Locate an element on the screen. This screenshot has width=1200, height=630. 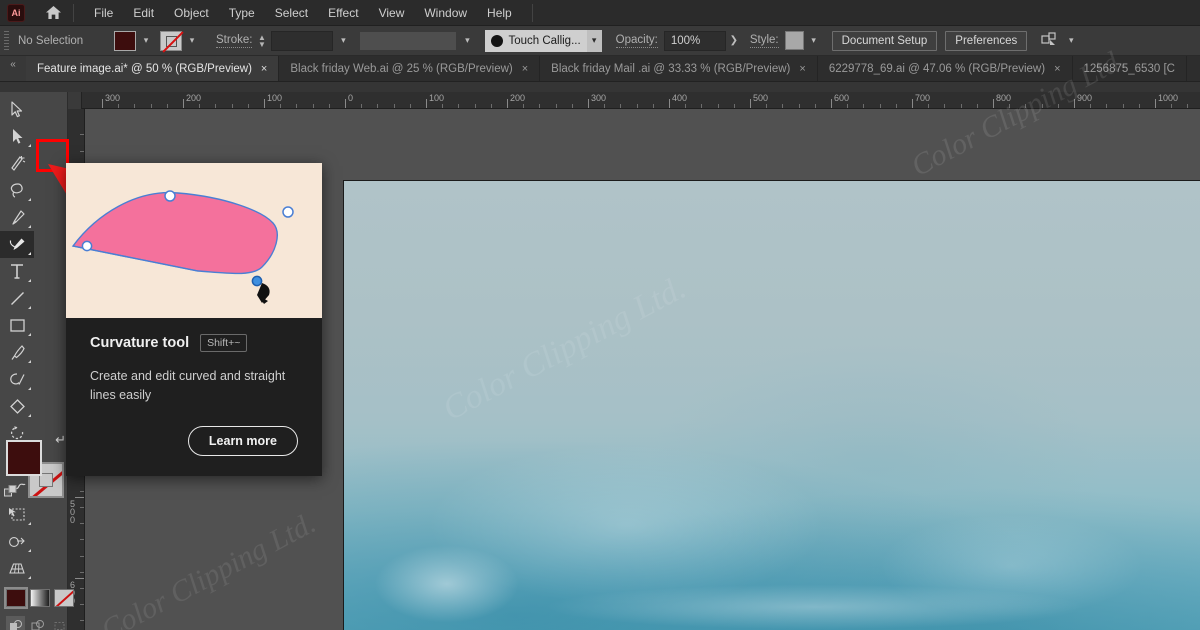
free-transform-tool is located at coordinates (17, 514).